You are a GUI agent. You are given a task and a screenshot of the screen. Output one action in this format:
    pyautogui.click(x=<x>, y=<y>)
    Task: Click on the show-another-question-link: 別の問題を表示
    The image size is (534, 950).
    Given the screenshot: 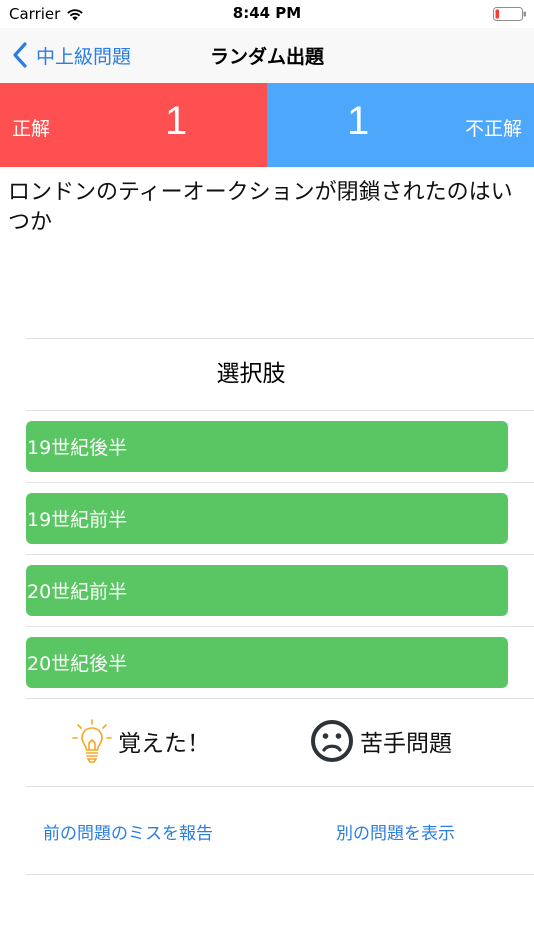 What is the action you would take?
    pyautogui.click(x=395, y=831)
    